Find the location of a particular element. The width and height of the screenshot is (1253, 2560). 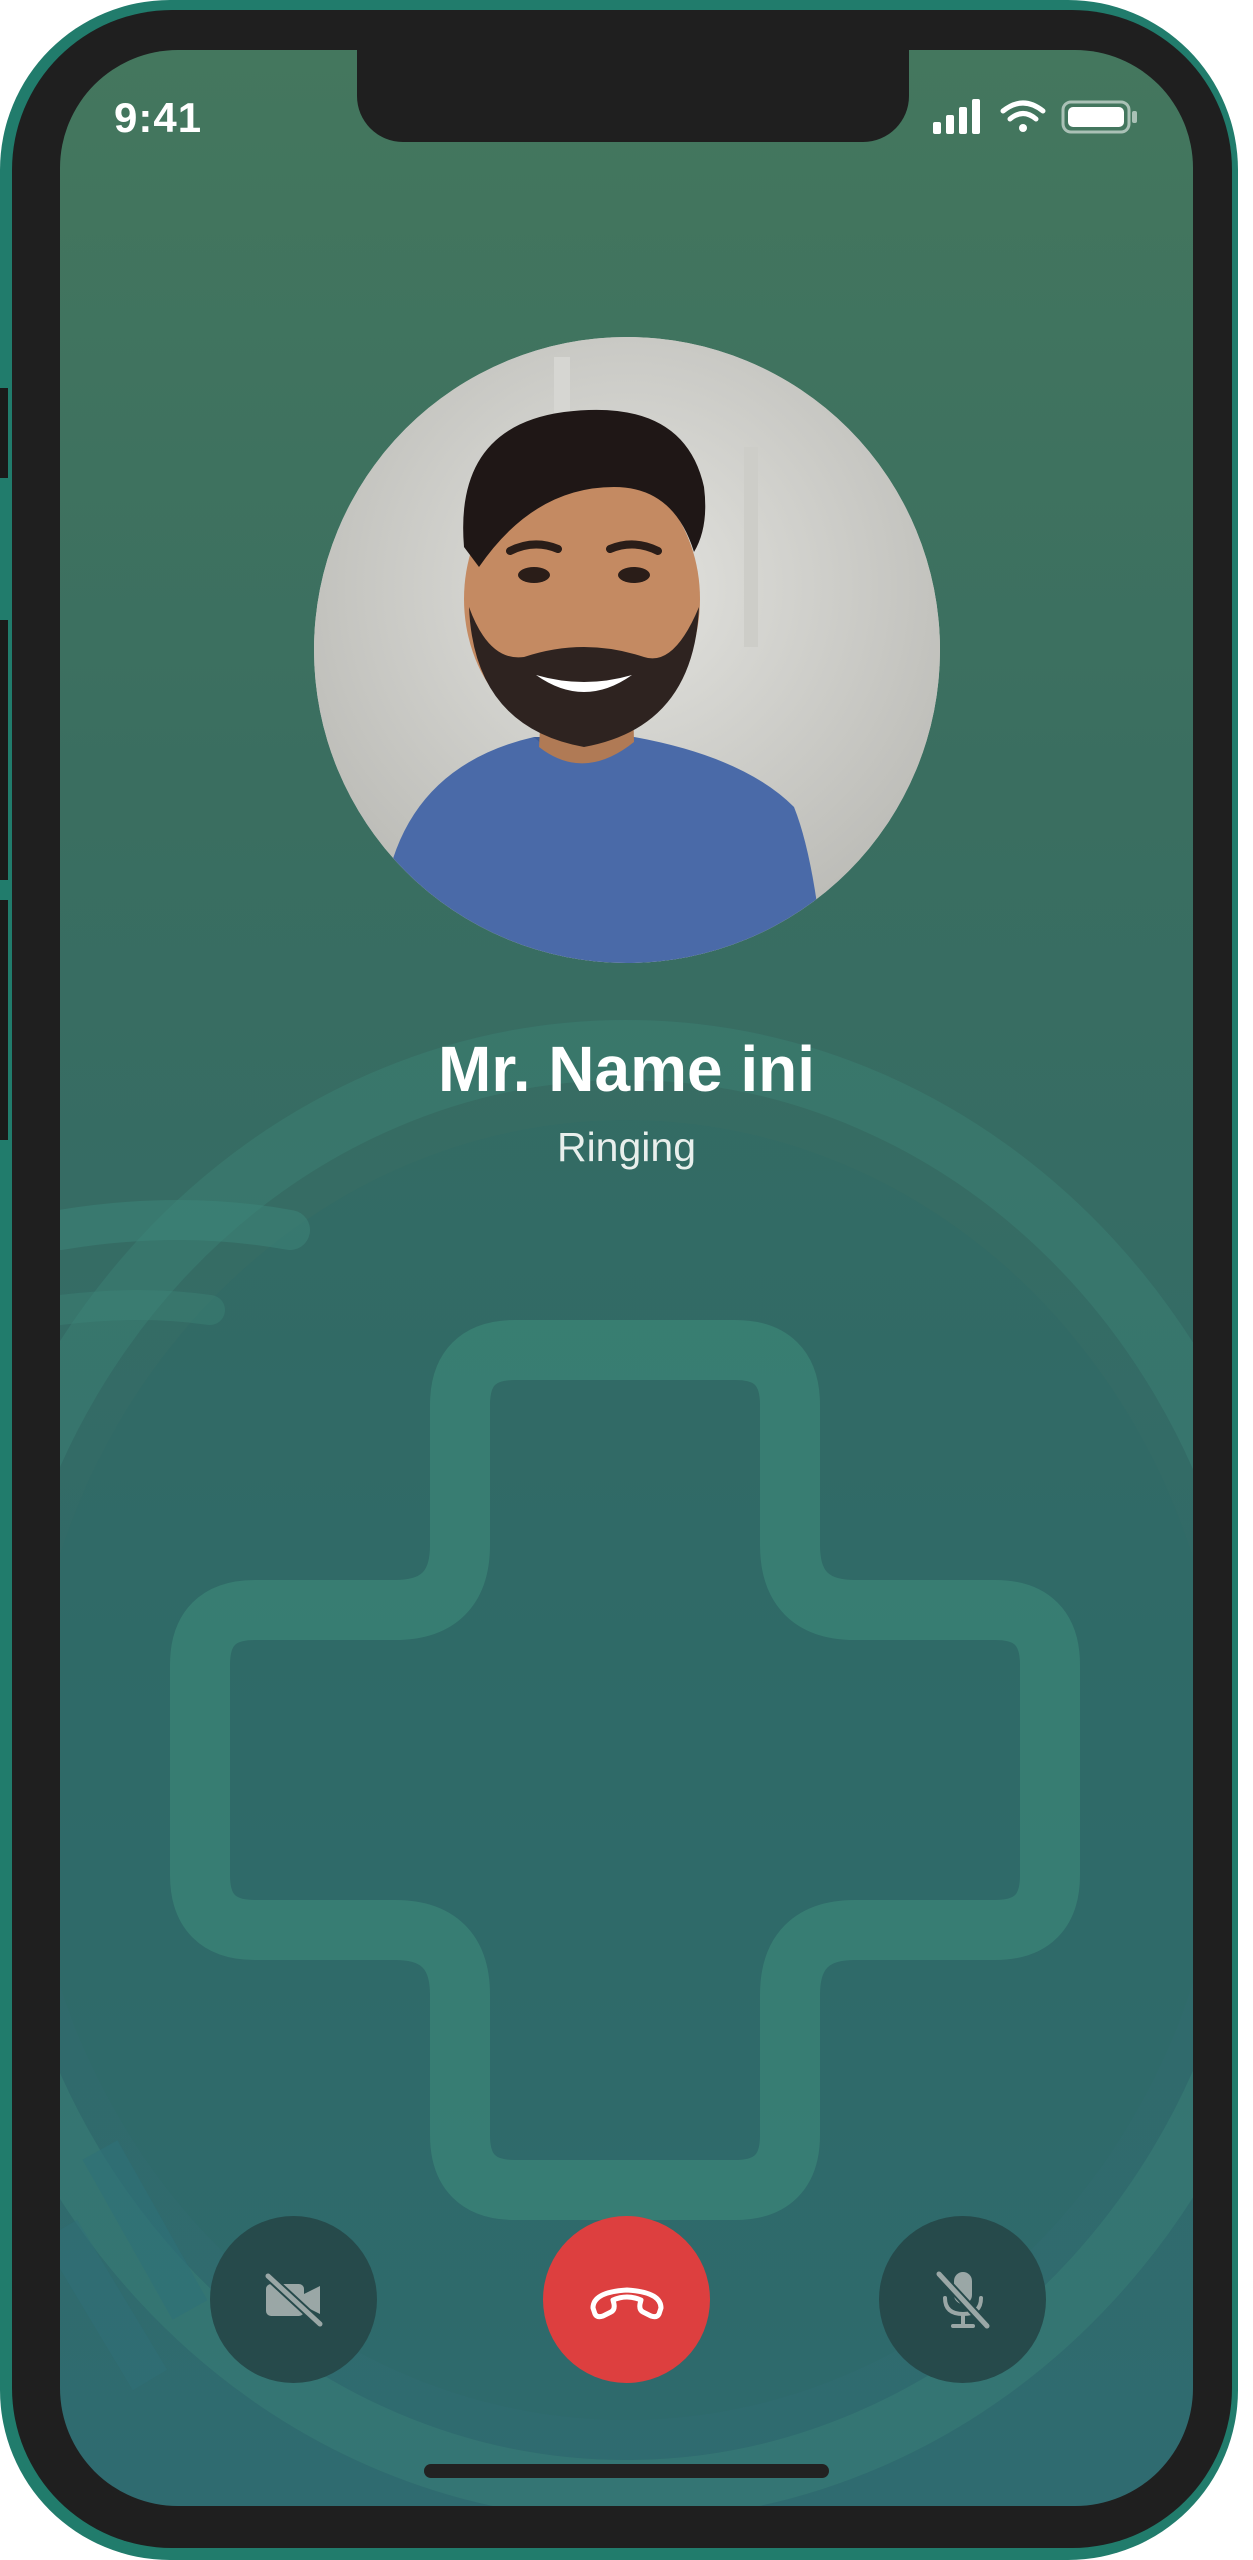

side-button is located at coordinates (4, 433).